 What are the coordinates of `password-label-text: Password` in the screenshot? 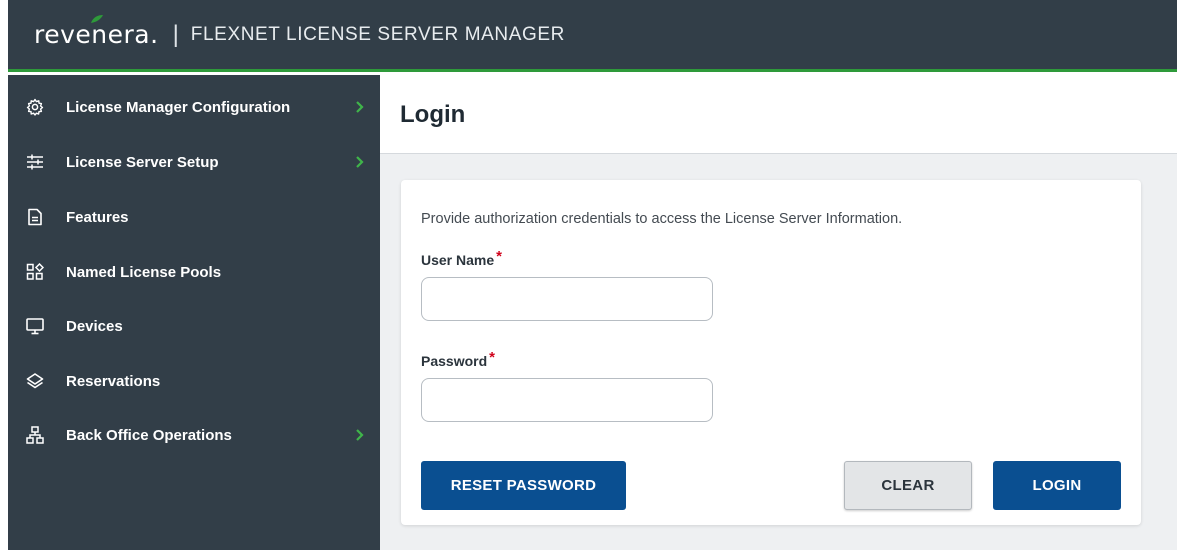 It's located at (454, 361).